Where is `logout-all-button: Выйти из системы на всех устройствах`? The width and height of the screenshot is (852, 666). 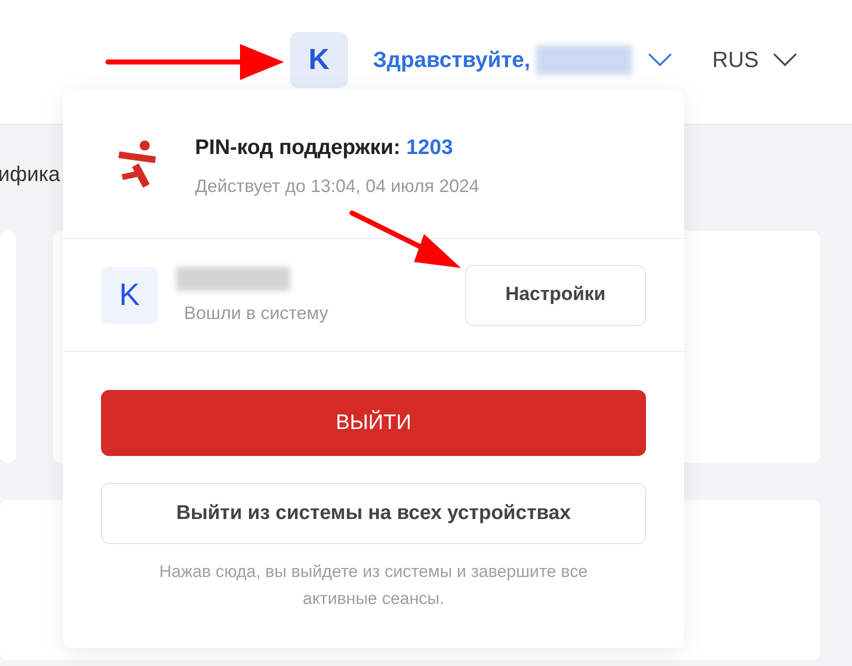
logout-all-button: Выйти из системы на всех устройствах is located at coordinates (373, 513).